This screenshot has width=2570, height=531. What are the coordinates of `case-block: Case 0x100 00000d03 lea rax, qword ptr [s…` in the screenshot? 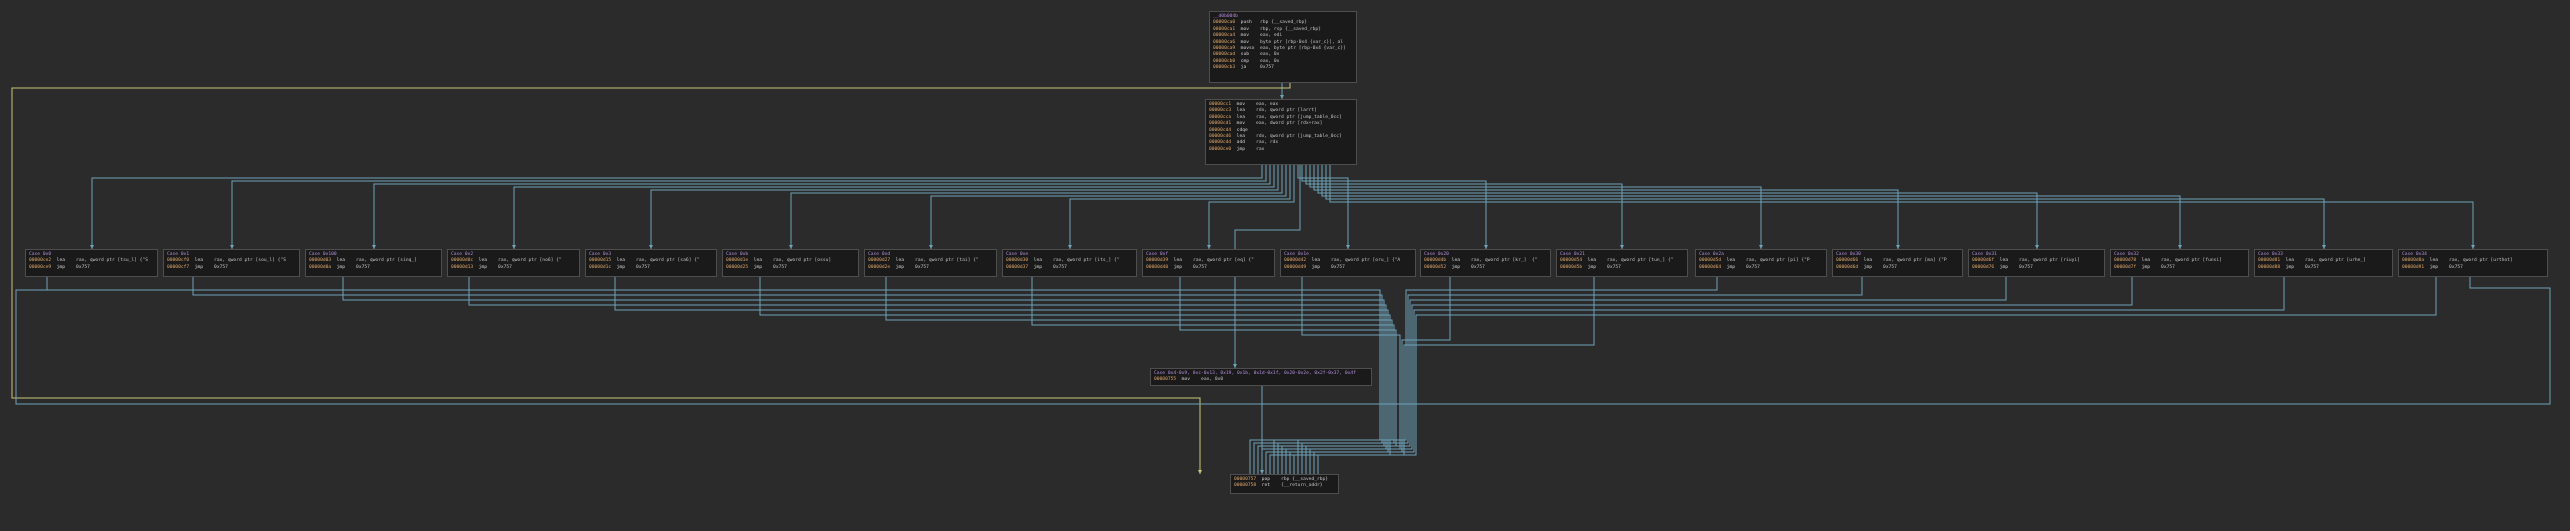 It's located at (373, 263).